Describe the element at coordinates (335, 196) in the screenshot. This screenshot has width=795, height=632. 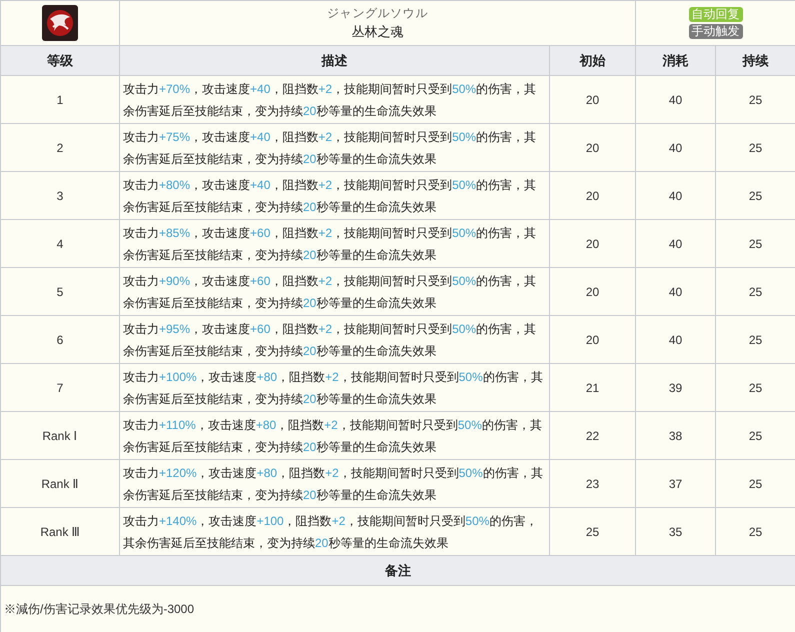
I see `description-cell: 攻击力+80%，攻击速度+40，阻挡数+2，技能期间暂时只受到50%的伤害，其余伤害延后至技能结束，变为持续20秒等量的生命流失效果` at that location.